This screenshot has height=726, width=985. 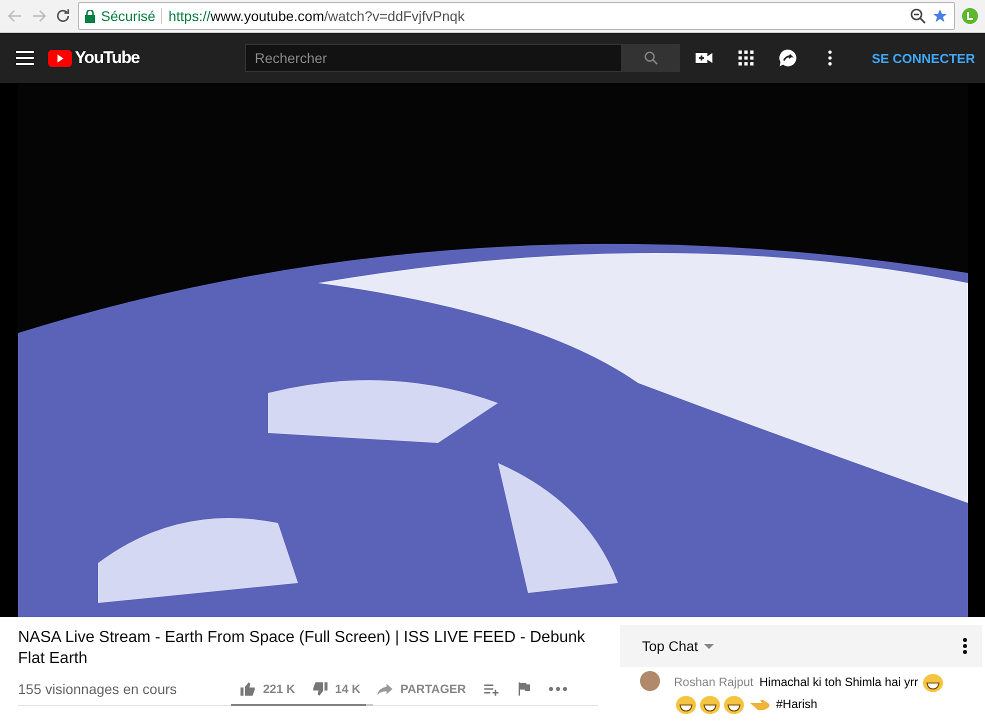 I want to click on apps-grid-icon, so click(x=746, y=58).